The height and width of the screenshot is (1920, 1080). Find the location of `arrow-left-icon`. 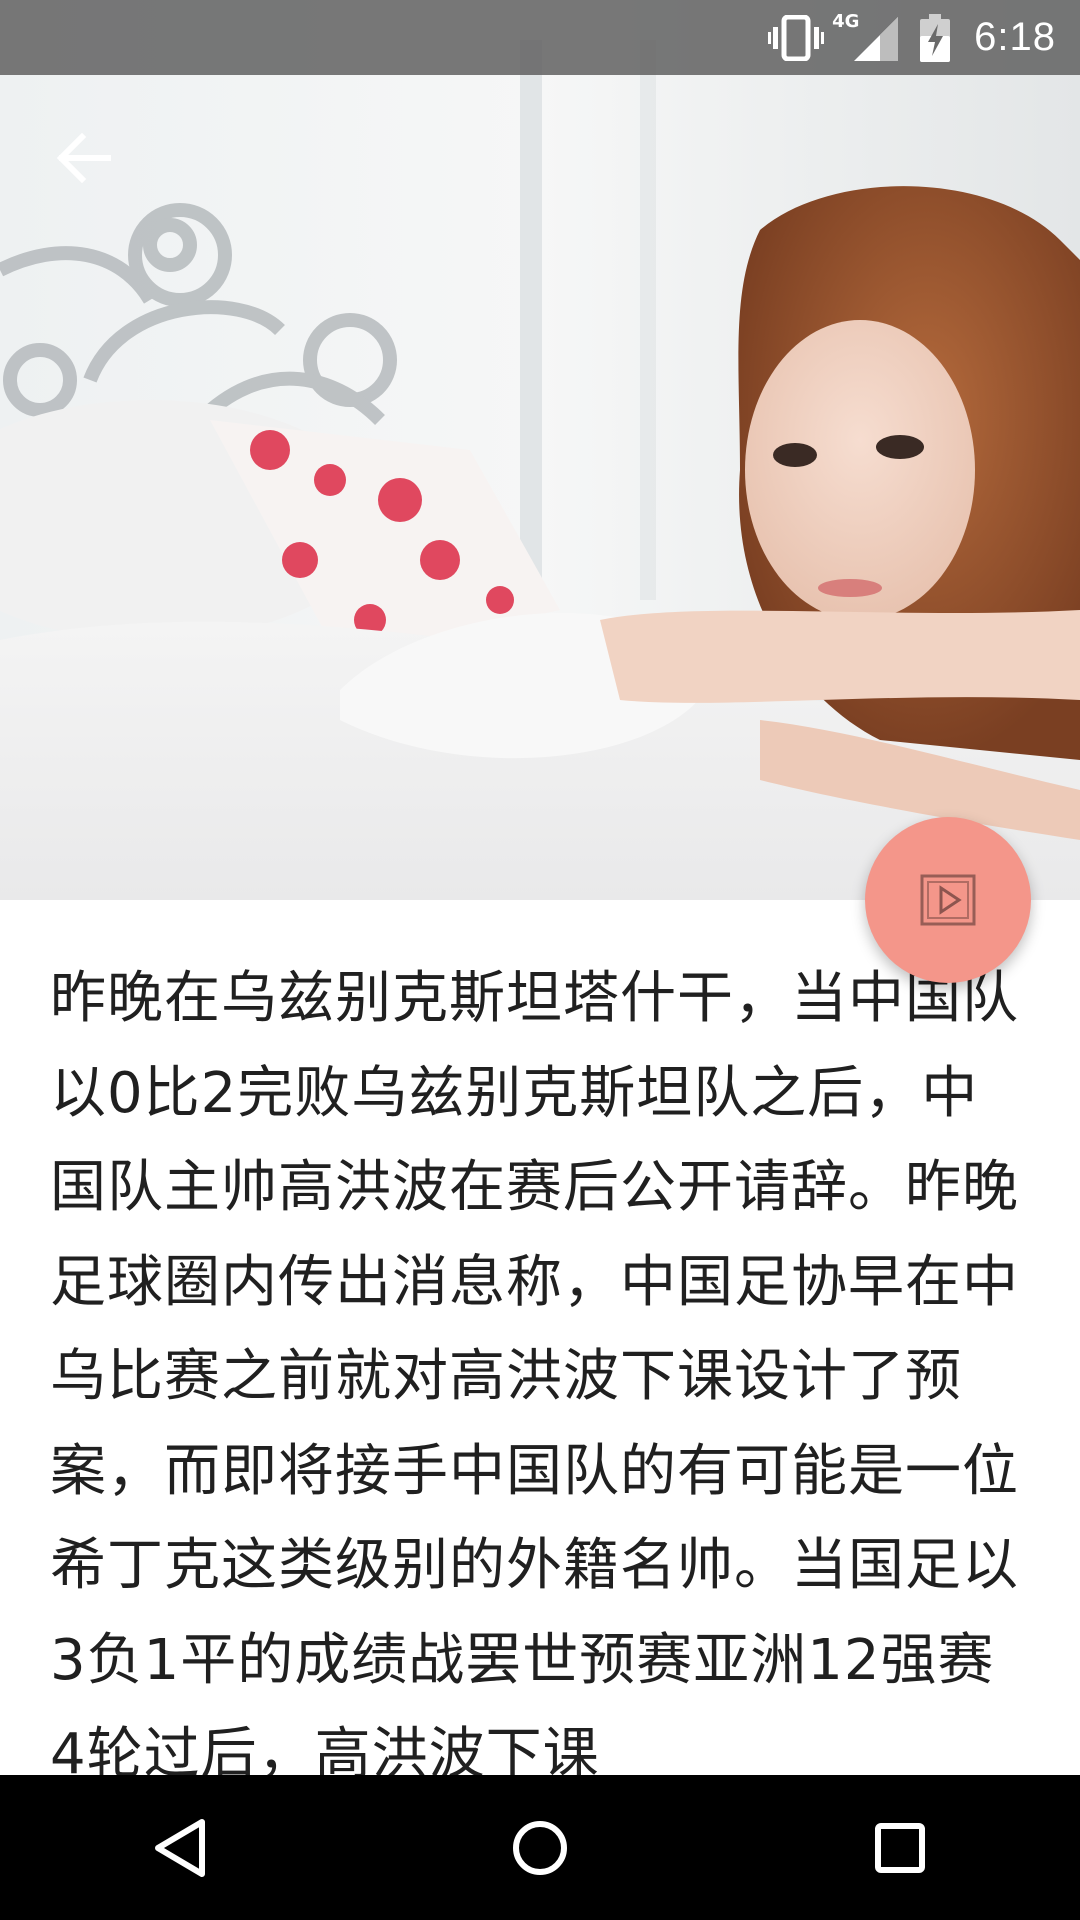

arrow-left-icon is located at coordinates (83, 158).